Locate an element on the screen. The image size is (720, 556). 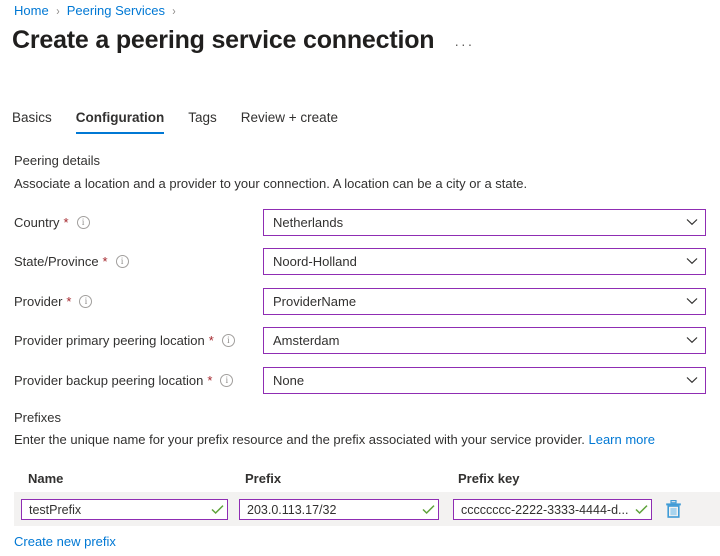
column-header-name: Name is located at coordinates (46, 478).